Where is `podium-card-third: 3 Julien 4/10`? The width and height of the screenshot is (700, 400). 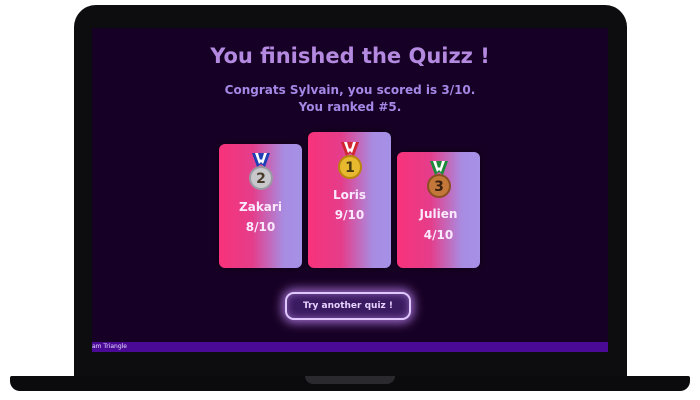 podium-card-third: 3 Julien 4/10 is located at coordinates (438, 210).